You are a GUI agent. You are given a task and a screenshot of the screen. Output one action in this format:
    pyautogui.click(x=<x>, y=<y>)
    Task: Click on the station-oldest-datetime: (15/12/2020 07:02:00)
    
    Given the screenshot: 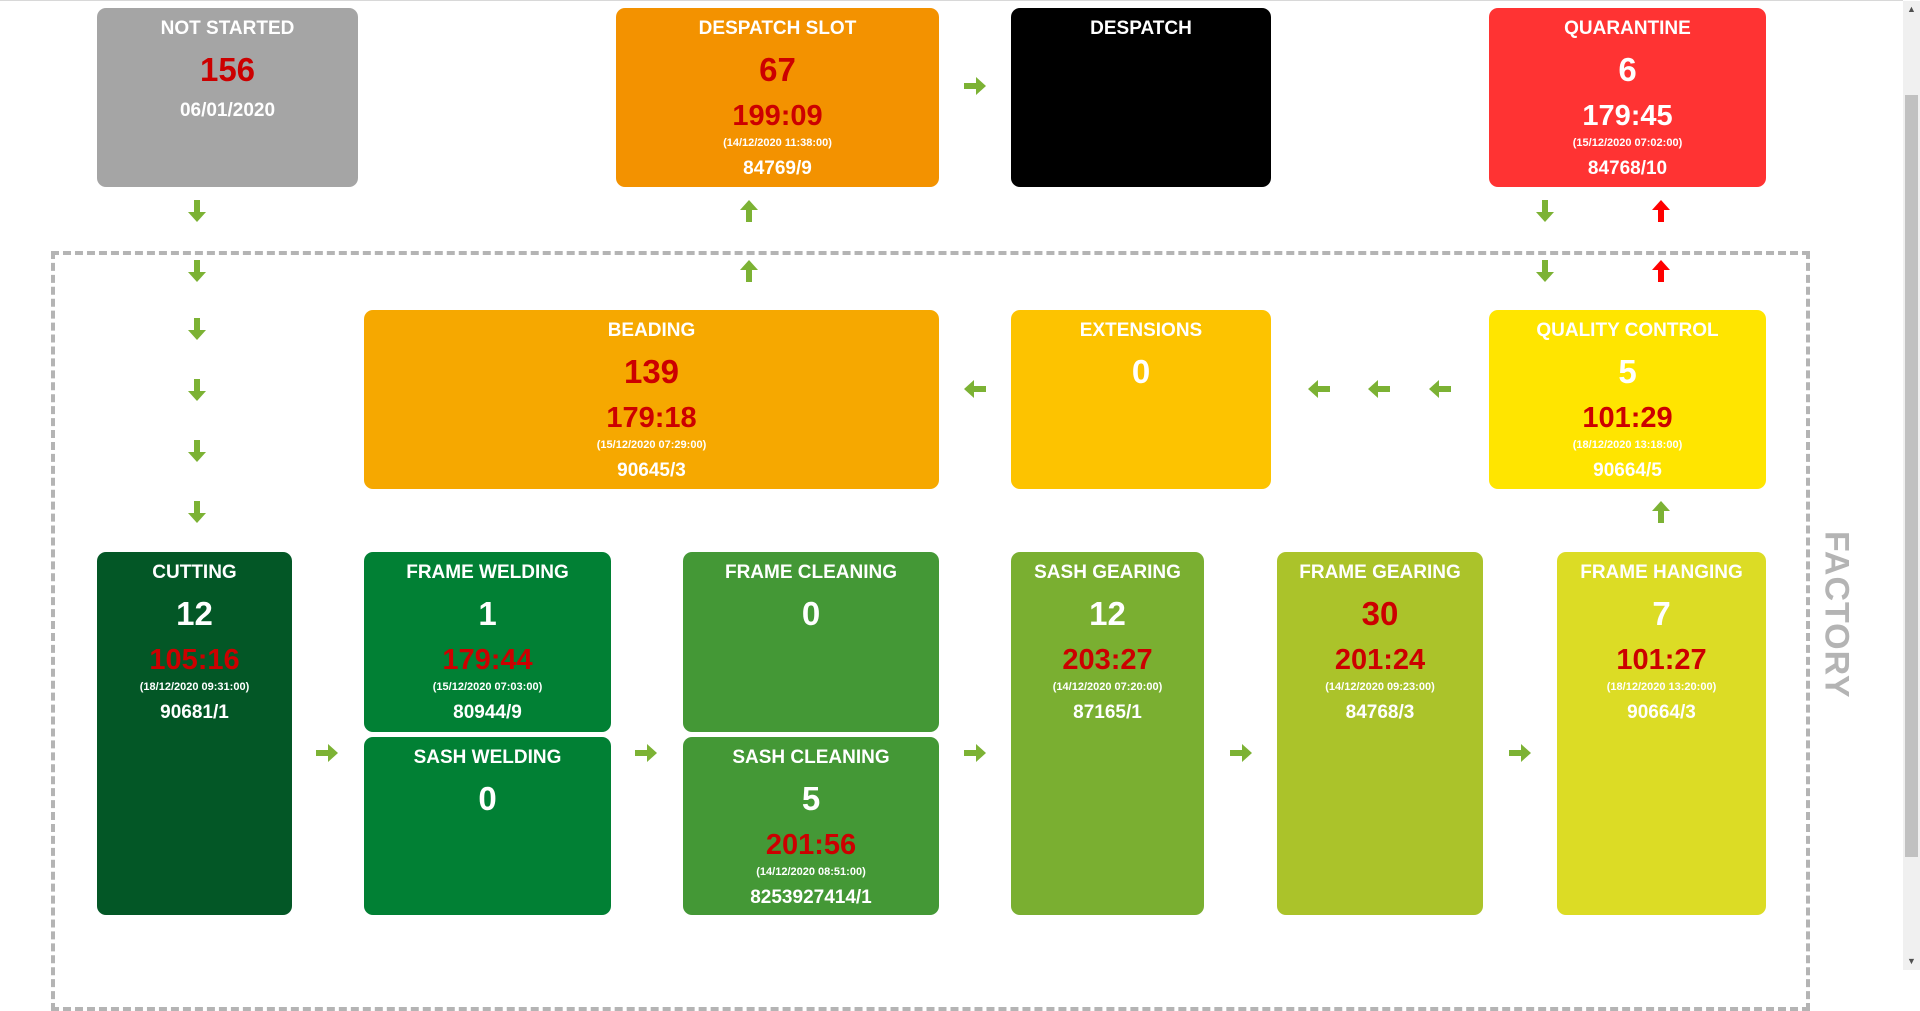 What is the action you would take?
    pyautogui.click(x=1627, y=143)
    